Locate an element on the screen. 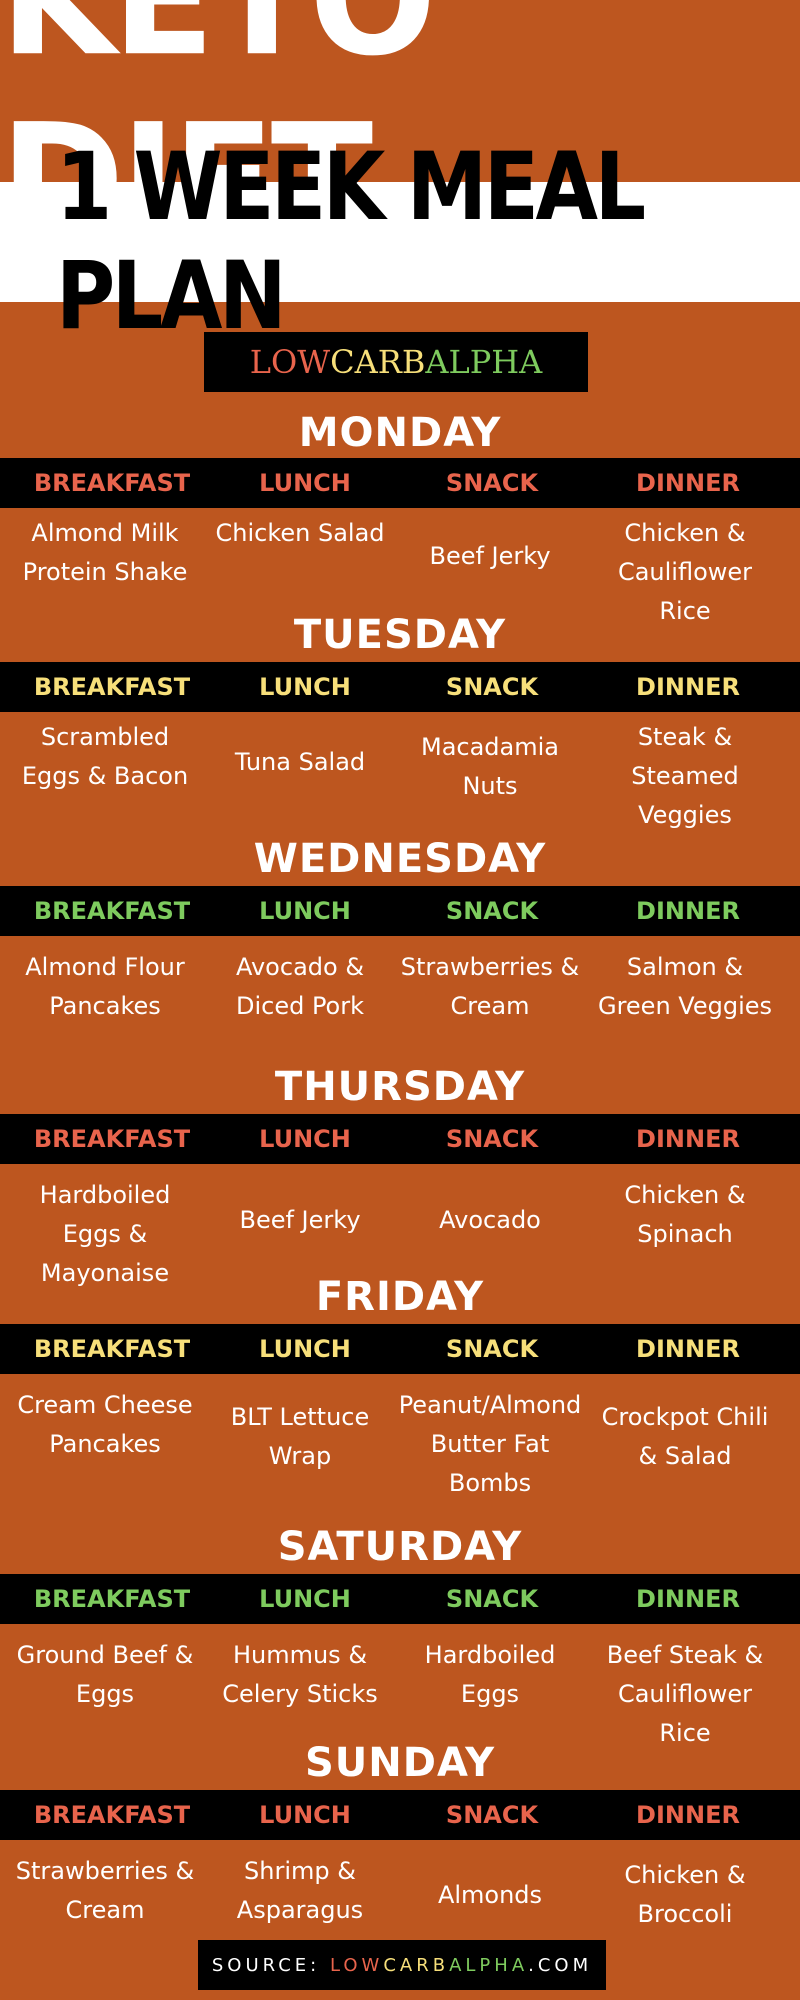  meal-dinner: Beef Steak & Cauliflower Rice is located at coordinates (685, 1694).